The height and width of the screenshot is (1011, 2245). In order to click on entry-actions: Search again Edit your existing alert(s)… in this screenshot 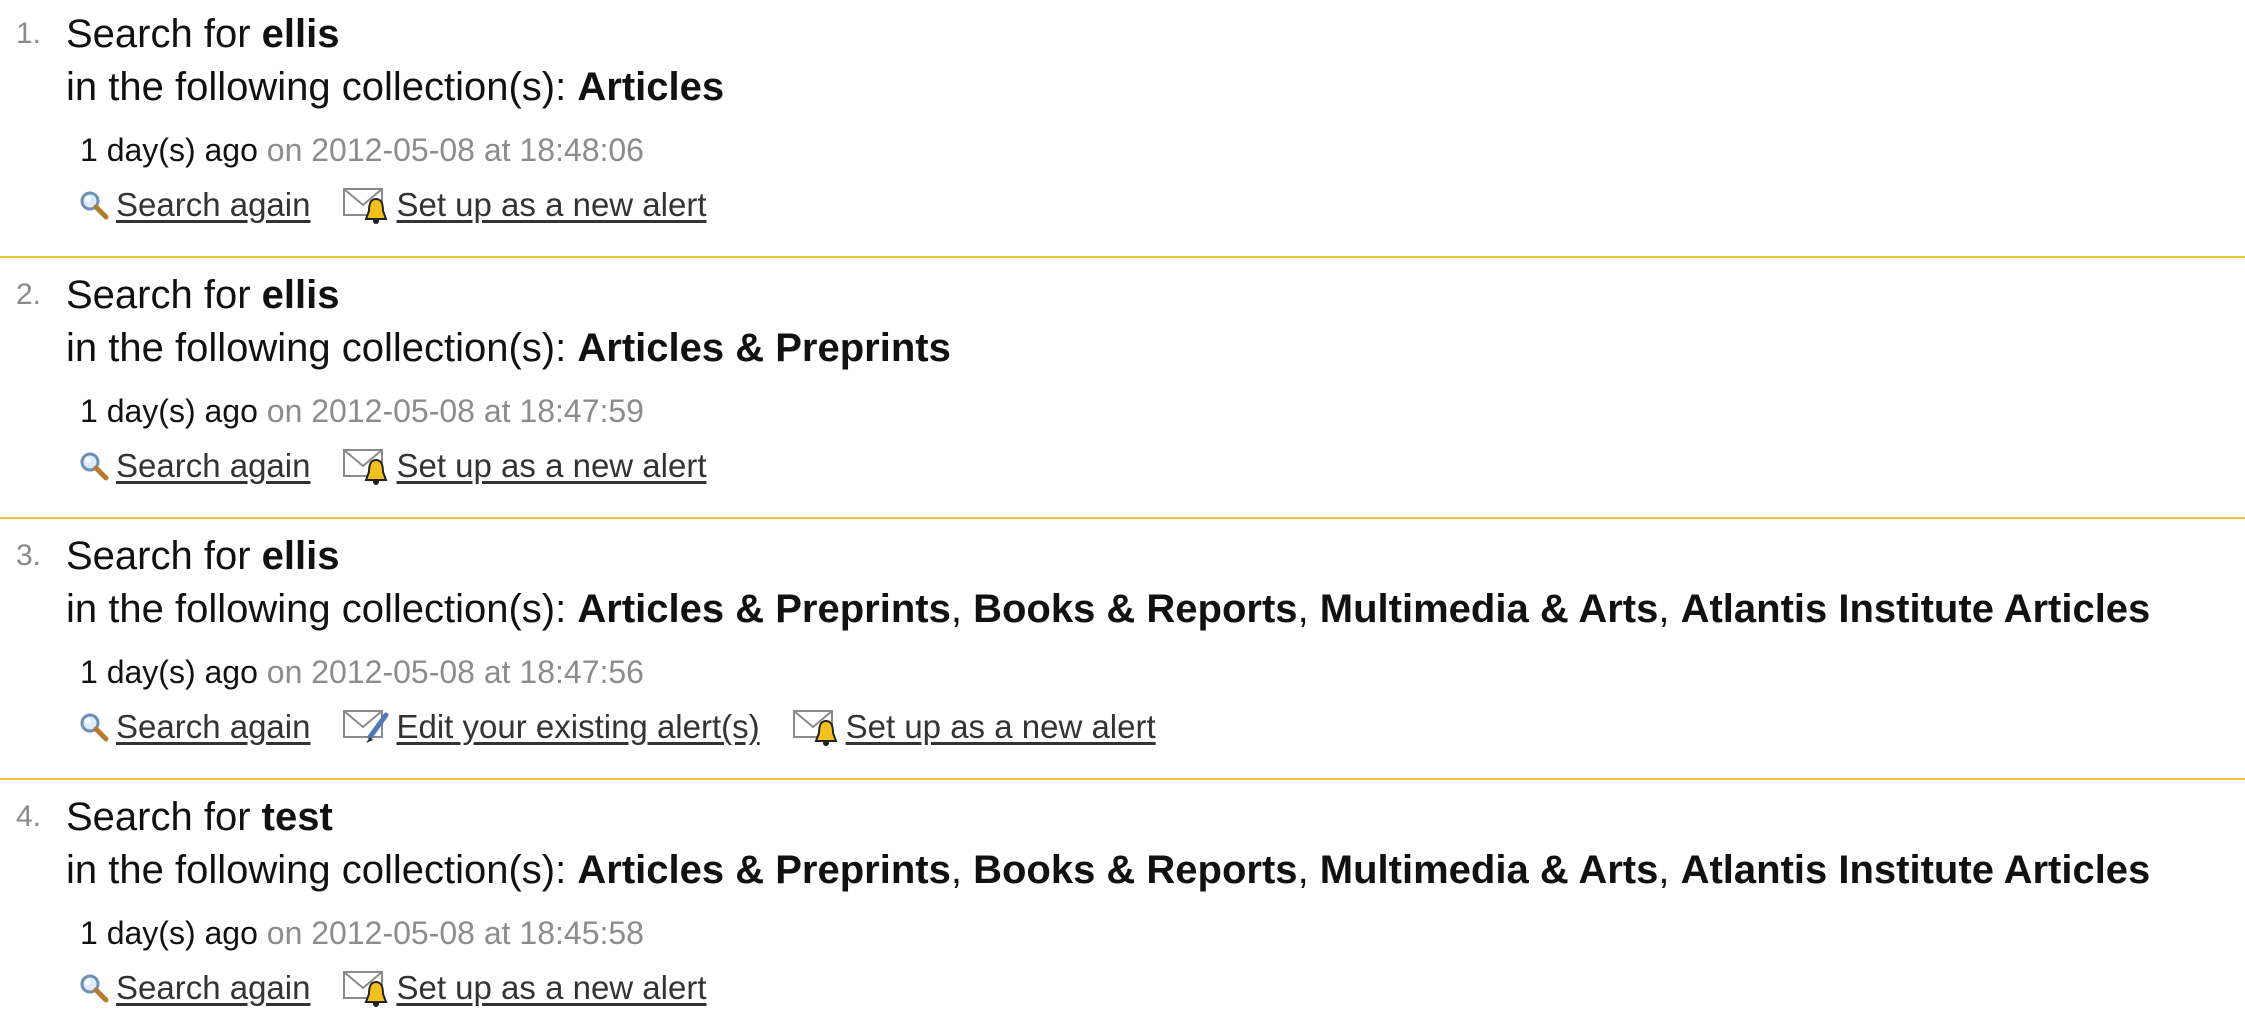, I will do `click(633, 727)`.